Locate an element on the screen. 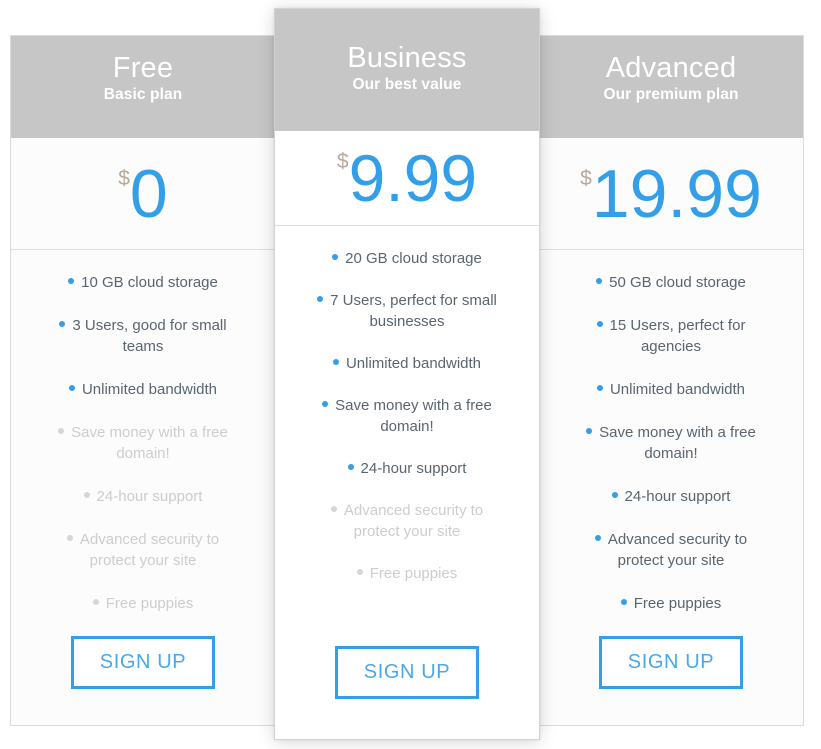 The height and width of the screenshot is (749, 821). price-amount: 0 is located at coordinates (148, 193).